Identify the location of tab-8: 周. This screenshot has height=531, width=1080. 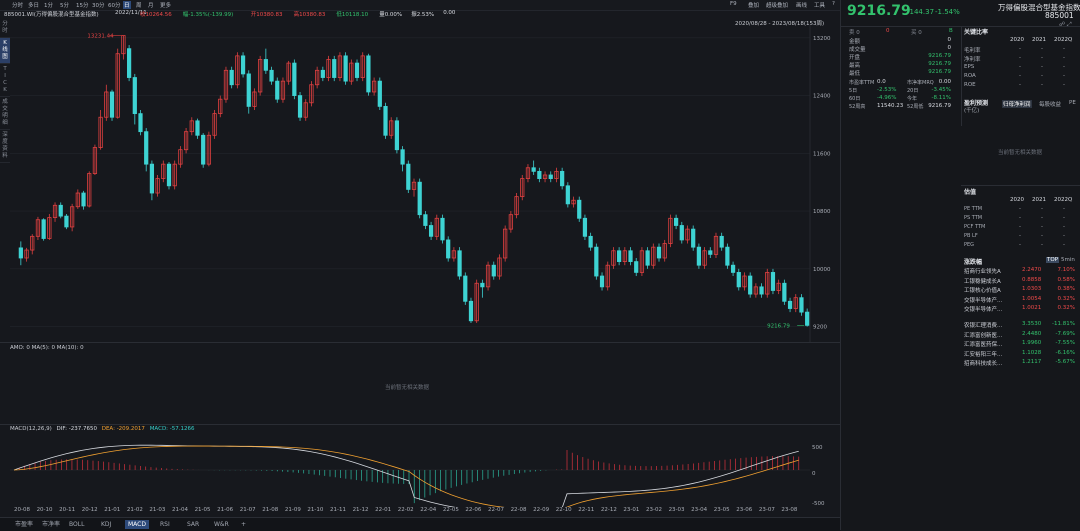
(139, 5).